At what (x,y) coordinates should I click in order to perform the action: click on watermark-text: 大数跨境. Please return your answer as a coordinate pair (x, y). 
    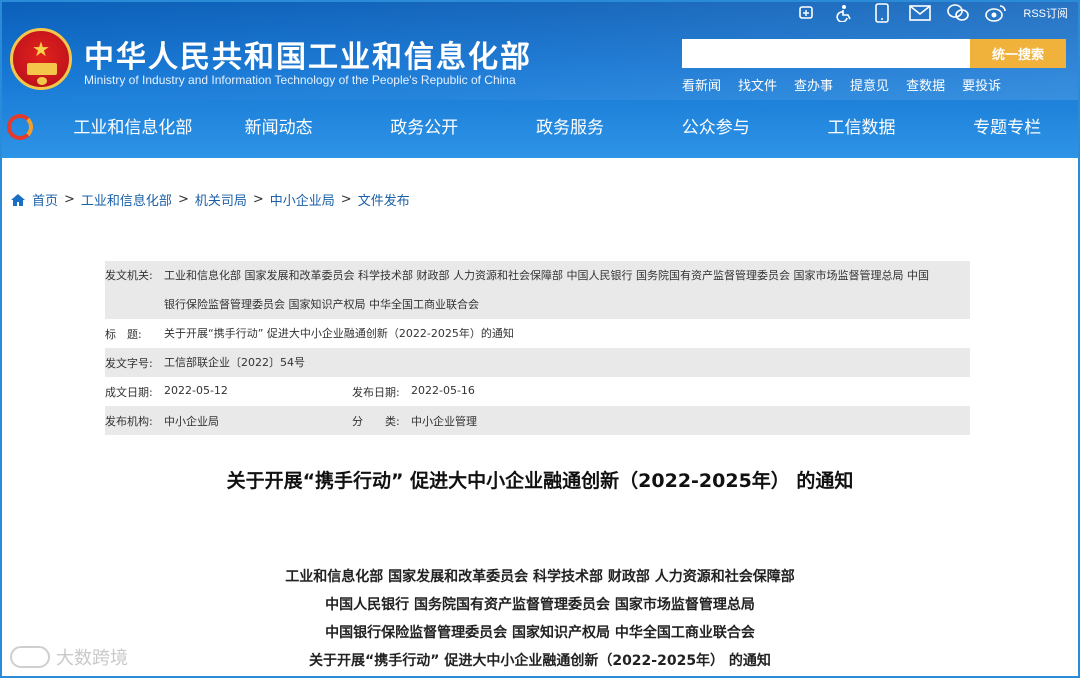
    Looking at the image, I should click on (92, 658).